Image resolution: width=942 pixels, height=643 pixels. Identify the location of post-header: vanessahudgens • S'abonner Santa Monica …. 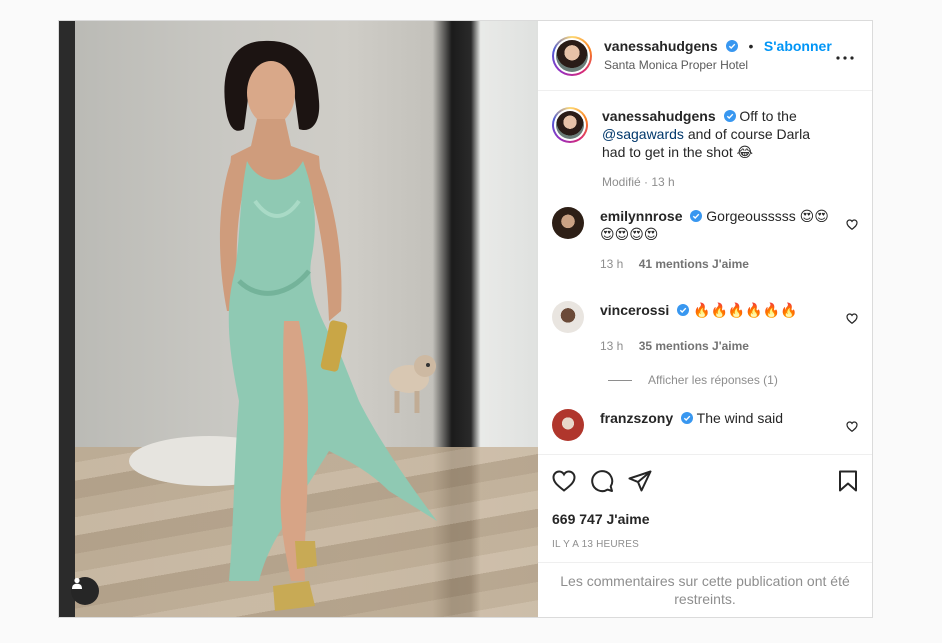
(705, 56).